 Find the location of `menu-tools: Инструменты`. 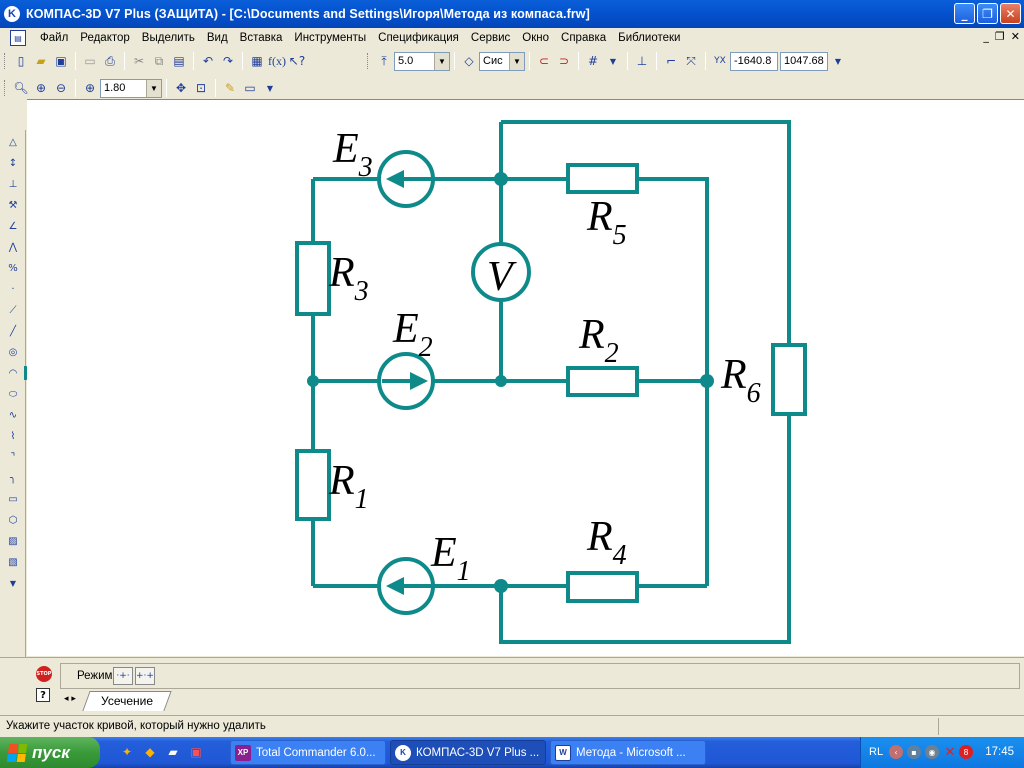

menu-tools: Инструменты is located at coordinates (330, 38).